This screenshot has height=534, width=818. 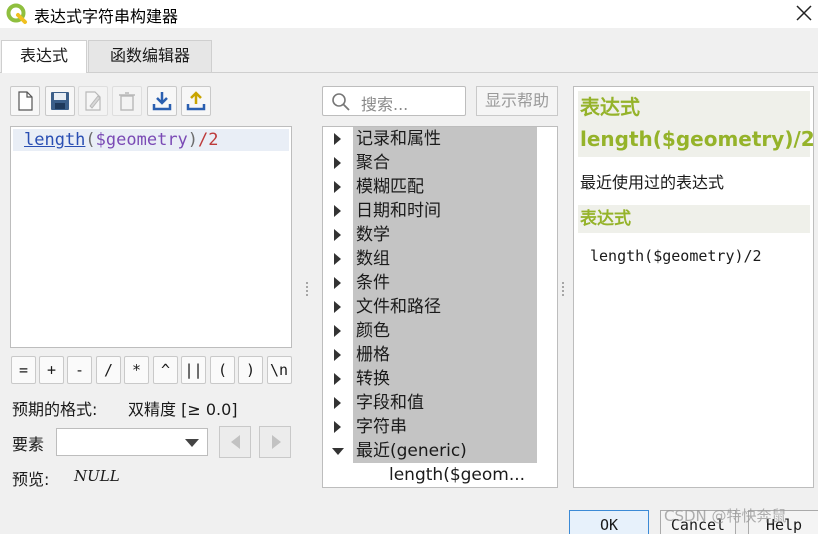 I want to click on feature-combobox, so click(x=132, y=442).